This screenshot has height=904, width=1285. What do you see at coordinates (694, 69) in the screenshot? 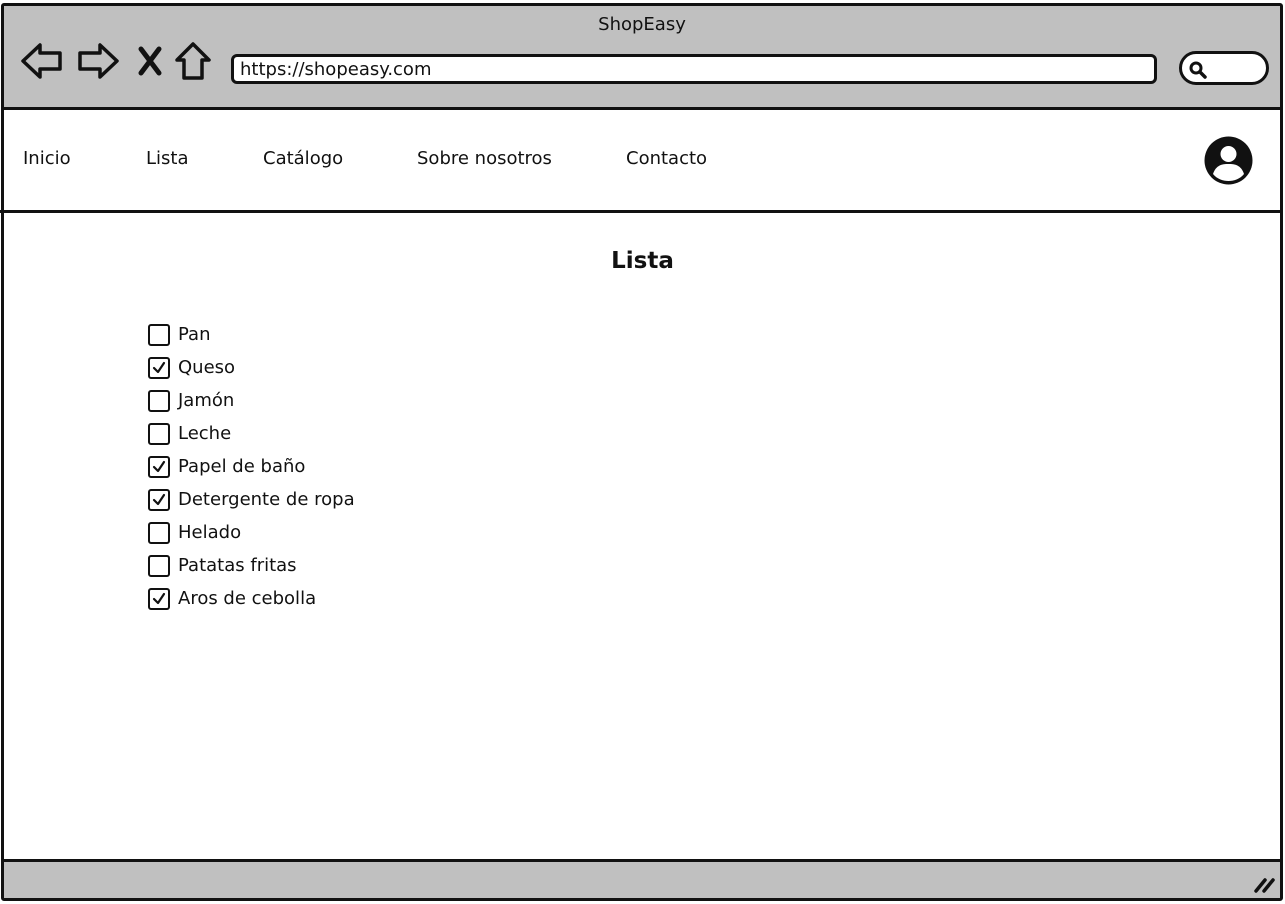
I see `url-input` at bounding box center [694, 69].